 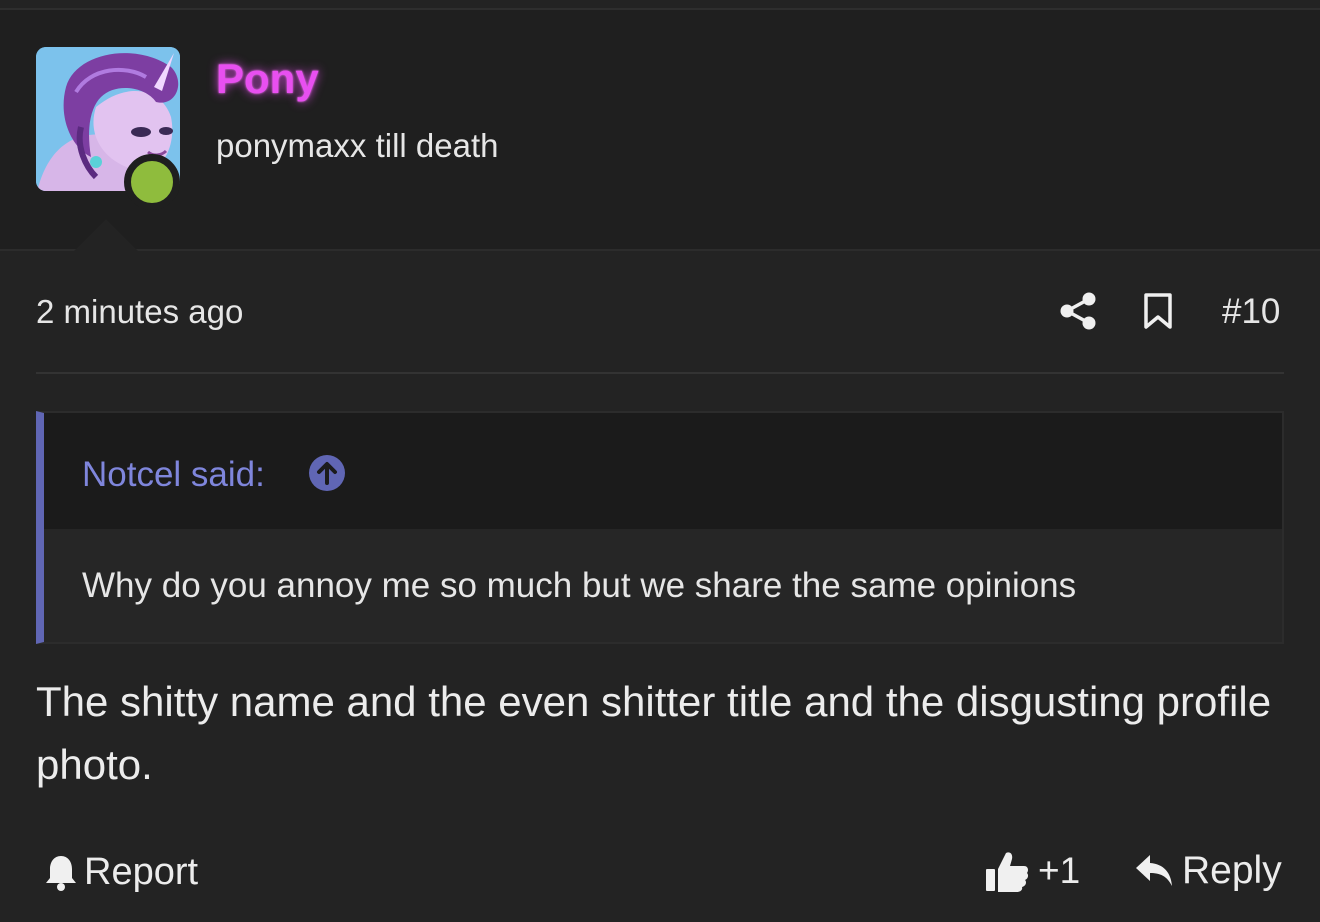 What do you see at coordinates (1158, 311) in the screenshot?
I see `bookmark-icon` at bounding box center [1158, 311].